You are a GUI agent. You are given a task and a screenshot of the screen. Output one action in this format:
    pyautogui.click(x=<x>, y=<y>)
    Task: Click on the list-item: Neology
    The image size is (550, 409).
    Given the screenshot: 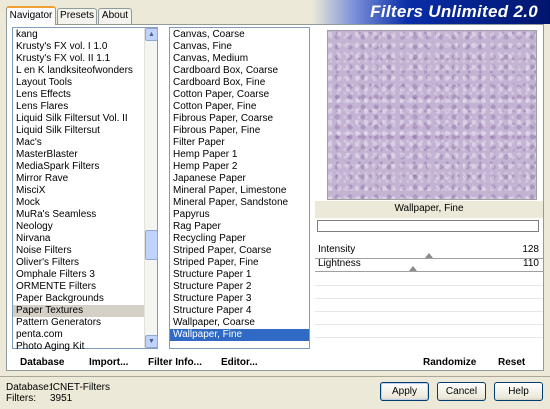 What is the action you would take?
    pyautogui.click(x=78, y=227)
    